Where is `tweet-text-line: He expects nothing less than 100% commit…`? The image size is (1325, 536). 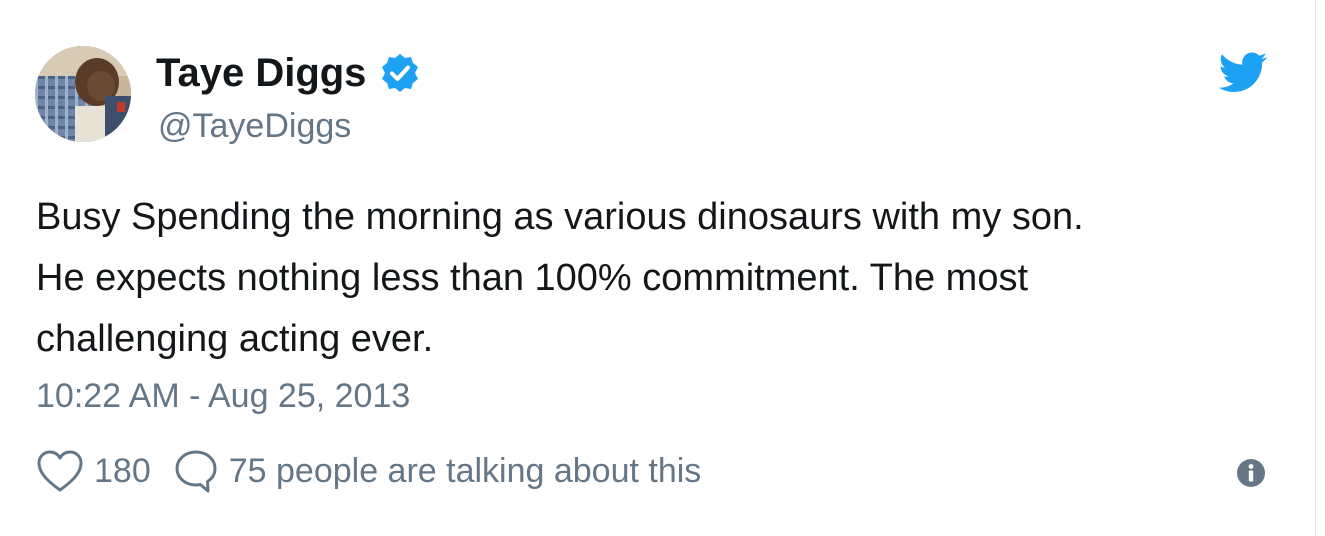 tweet-text-line: He expects nothing less than 100% commit… is located at coordinates (532, 278).